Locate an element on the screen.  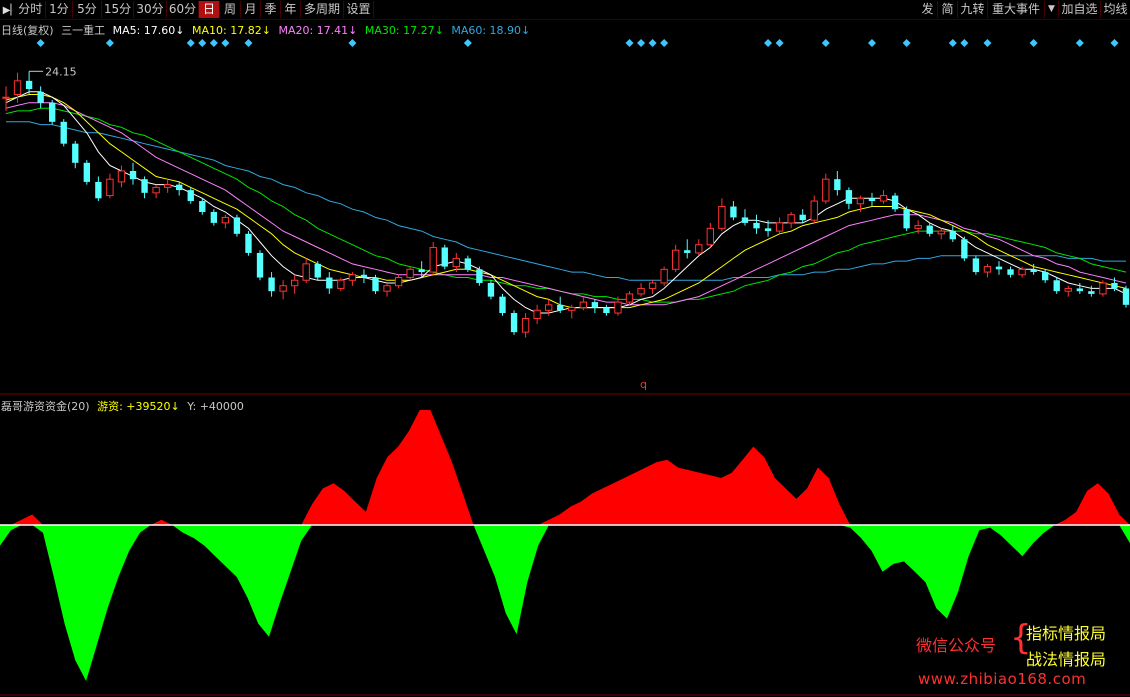
tab-60min: 60分 is located at coordinates (183, 9).